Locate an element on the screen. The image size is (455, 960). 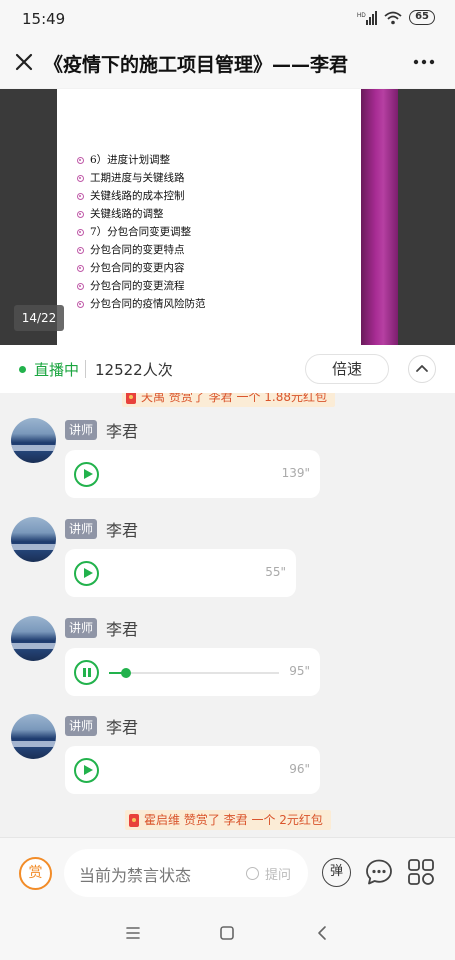
title-bar: 《疫情下的施工项目管理》——李君 is located at coordinates (227, 63).